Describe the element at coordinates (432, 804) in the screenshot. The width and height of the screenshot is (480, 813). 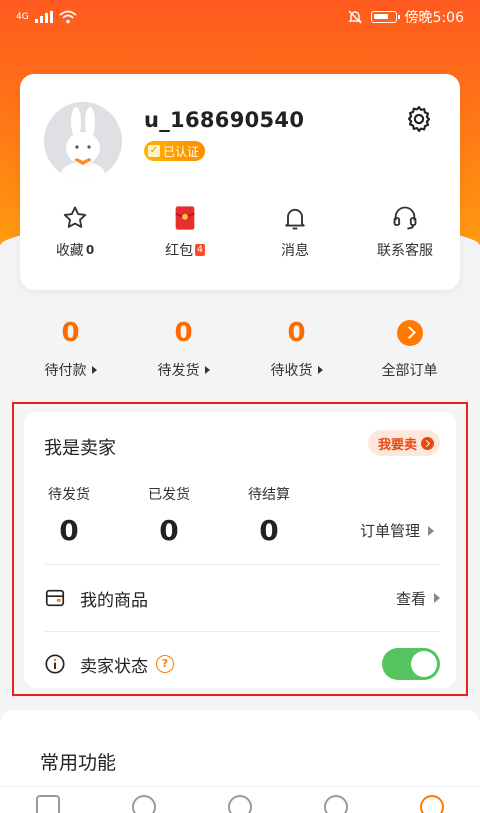
I see `user-icon` at that location.